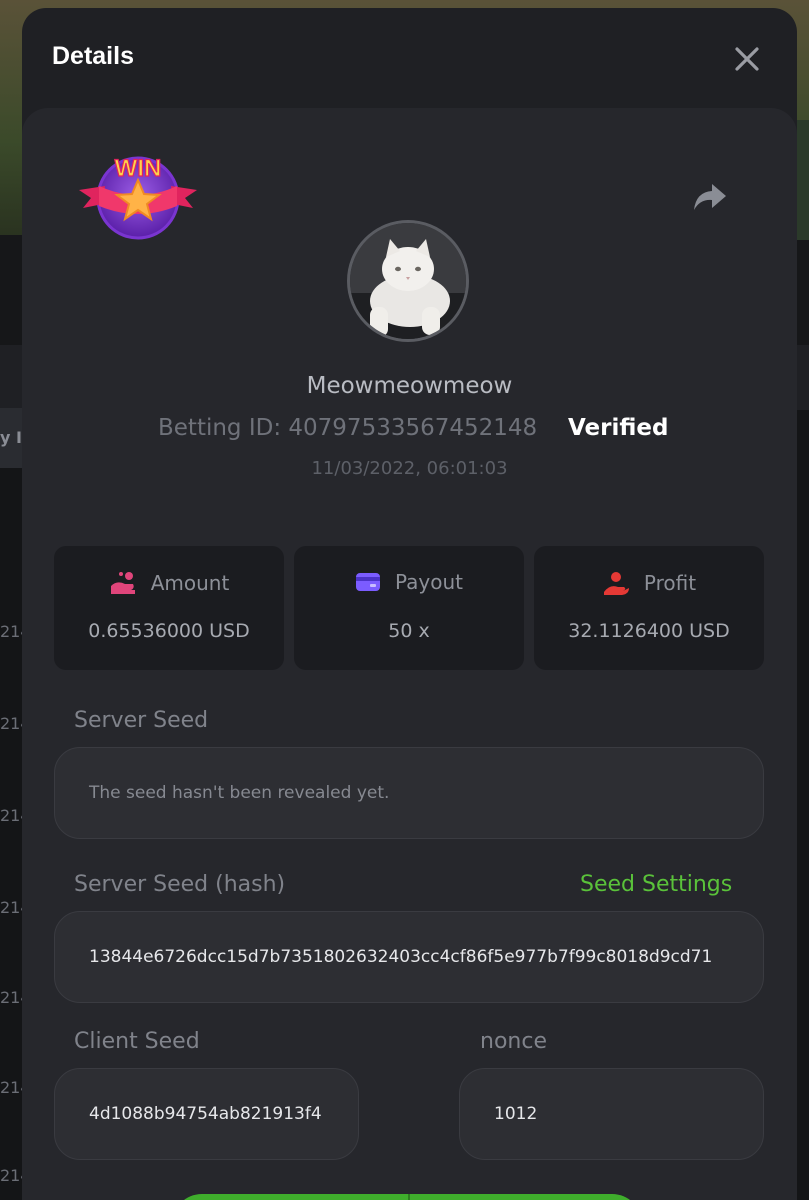  I want to click on close-icon, so click(747, 59).